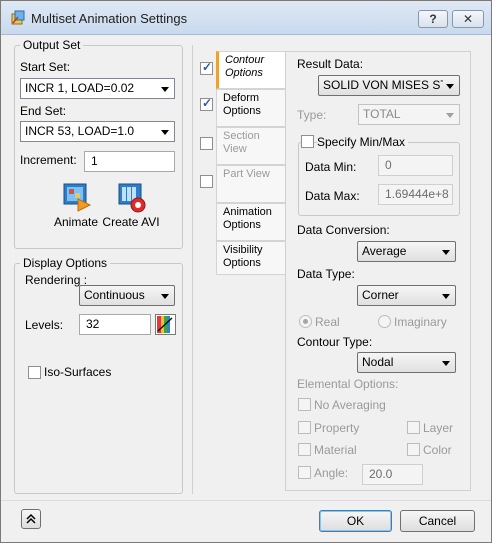  What do you see at coordinates (378, 362) in the screenshot?
I see `contour-type-value: Nodal` at bounding box center [378, 362].